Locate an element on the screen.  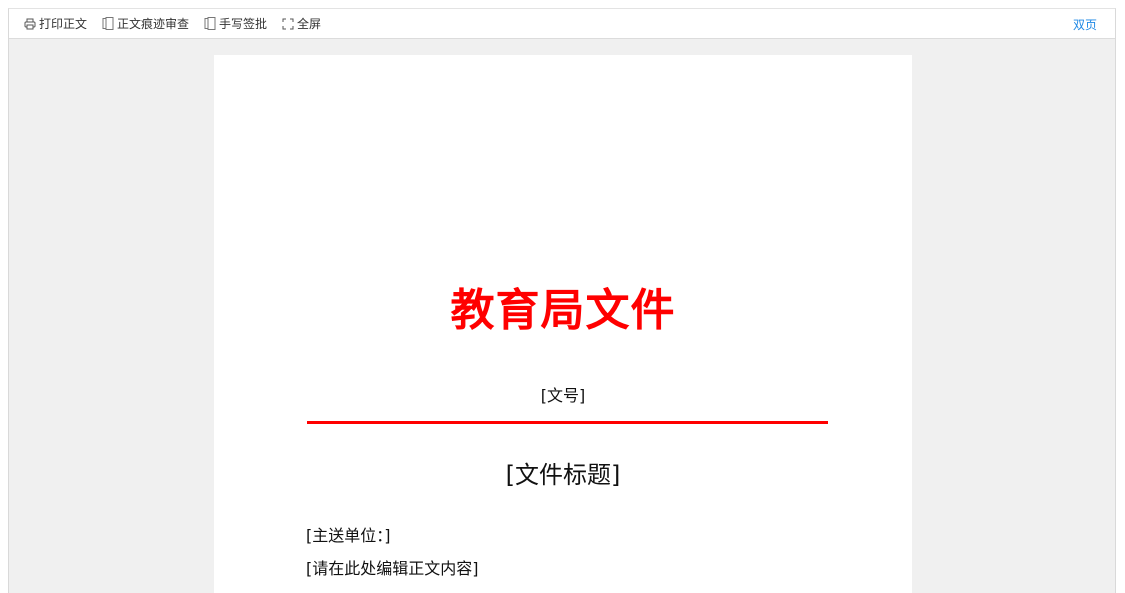
track-changes-review-label: 正文痕迹审查 is located at coordinates (153, 24).